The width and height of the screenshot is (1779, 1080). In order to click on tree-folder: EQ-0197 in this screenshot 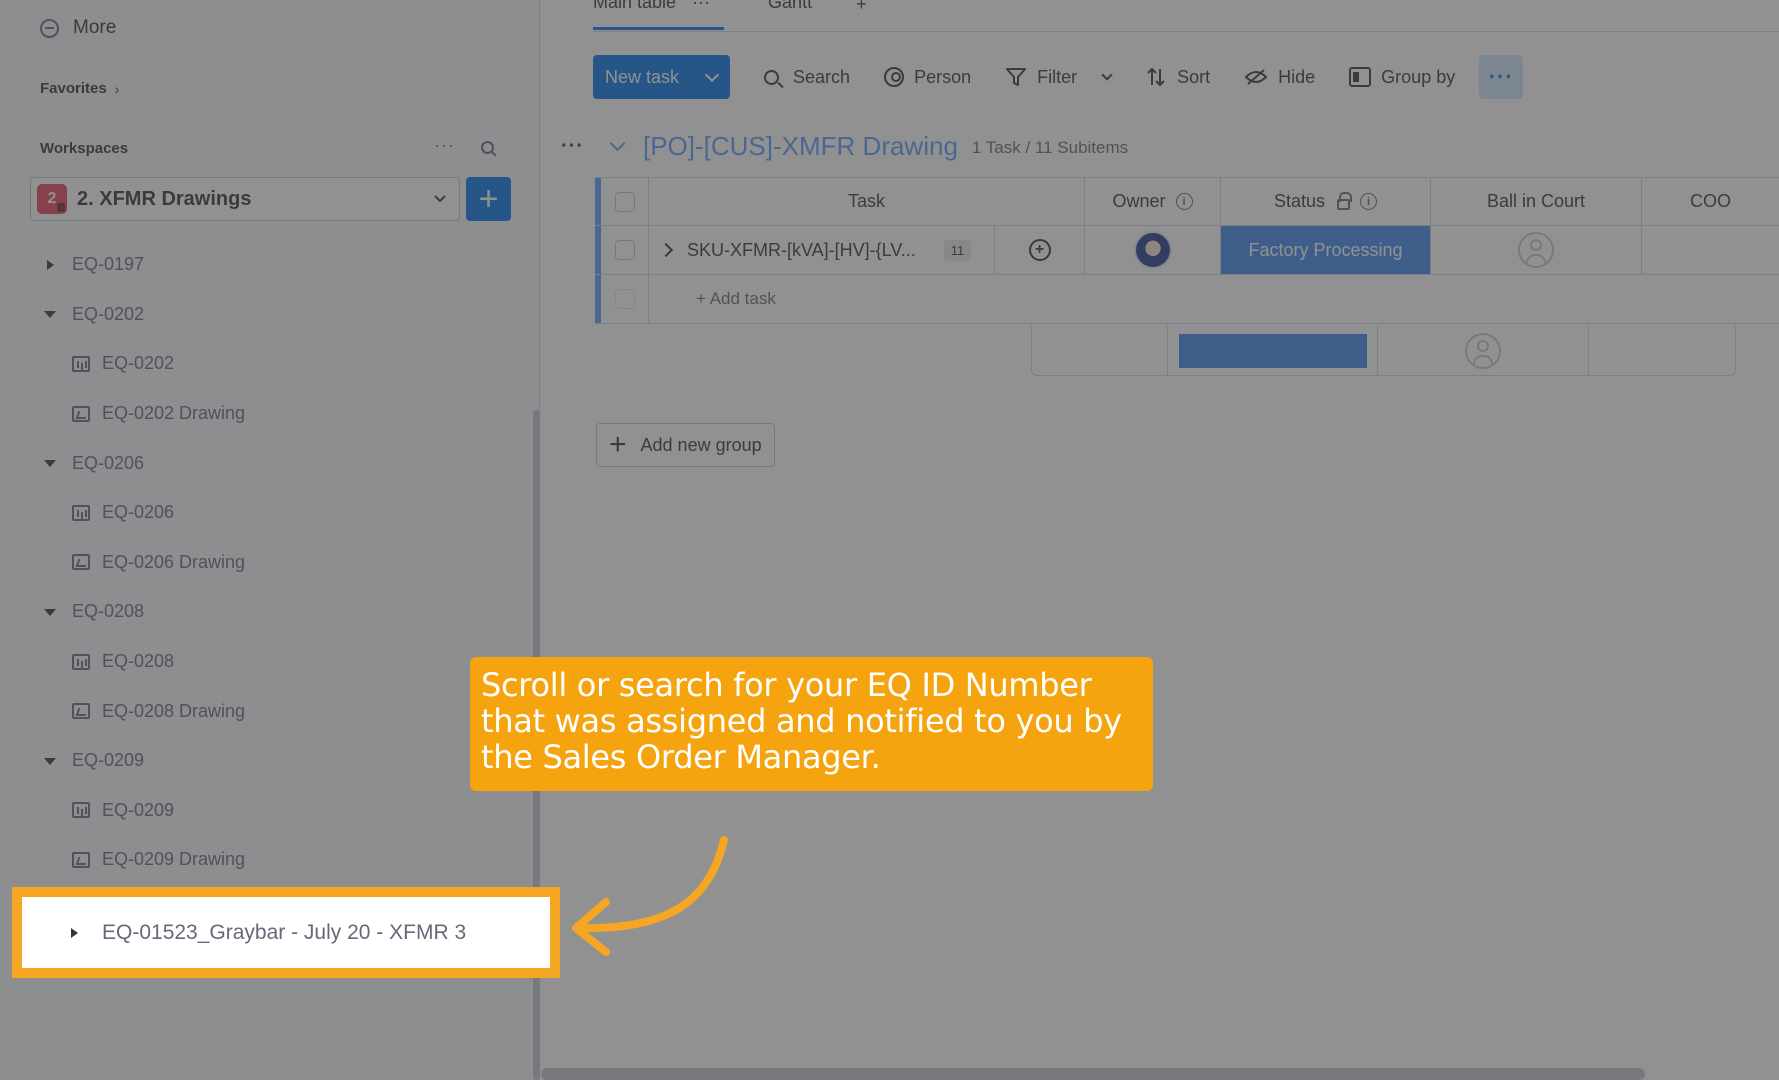, I will do `click(267, 265)`.